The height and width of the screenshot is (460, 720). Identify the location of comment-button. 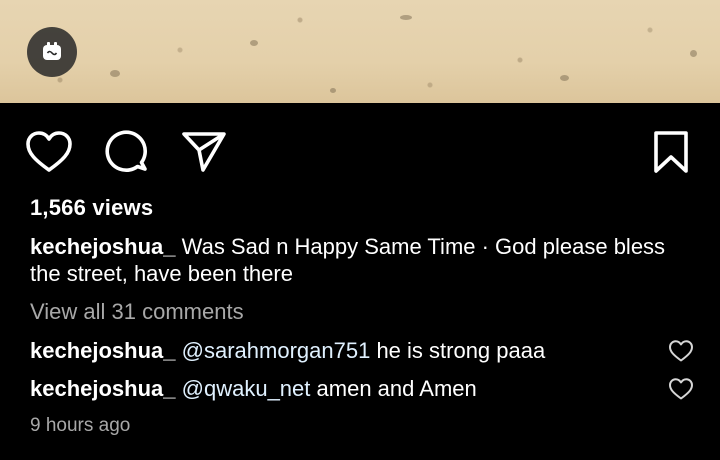
(127, 152).